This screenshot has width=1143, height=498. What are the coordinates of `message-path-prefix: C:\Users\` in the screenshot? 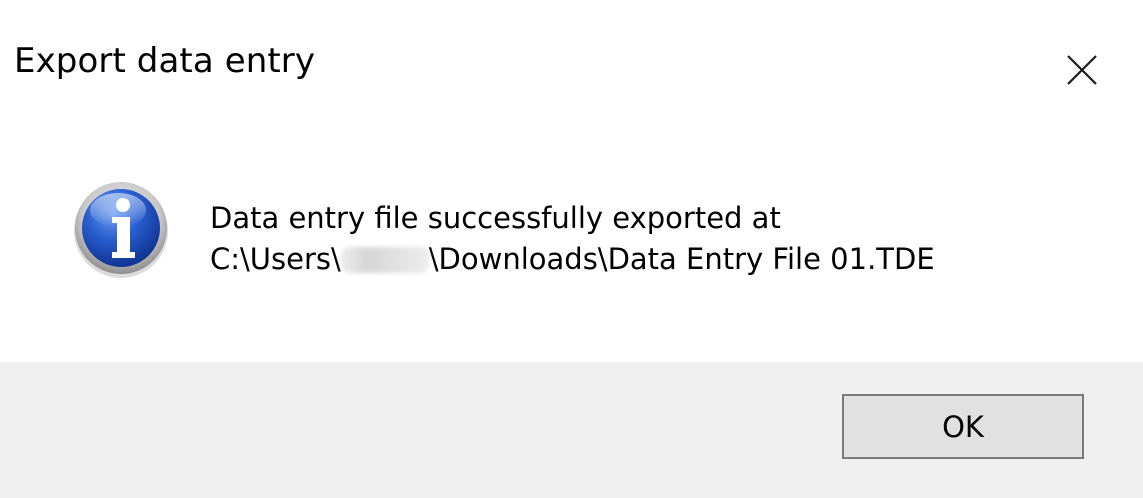 It's located at (275, 259).